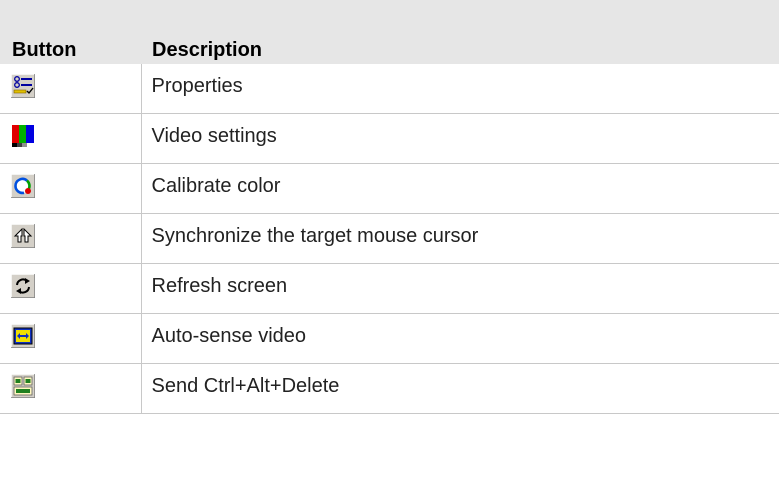 This screenshot has height=489, width=779. What do you see at coordinates (44, 50) in the screenshot?
I see `header-button-label: Button` at bounding box center [44, 50].